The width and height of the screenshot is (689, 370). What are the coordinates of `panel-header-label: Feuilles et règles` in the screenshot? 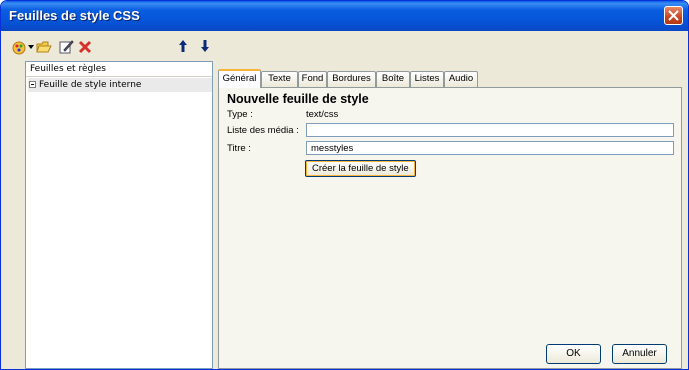 It's located at (68, 69).